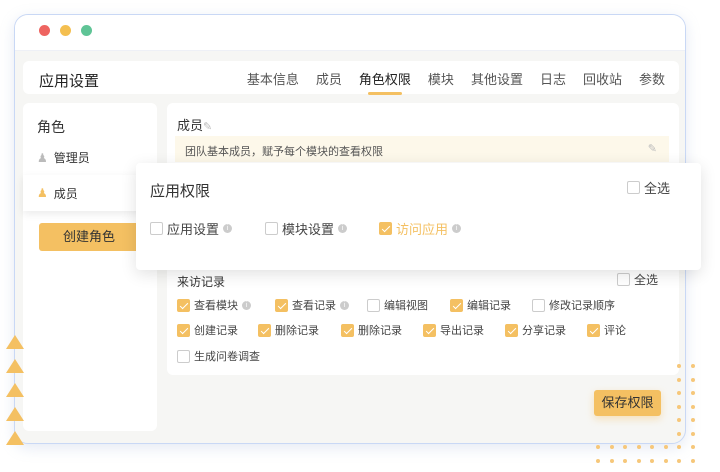 The image size is (720, 472). What do you see at coordinates (406, 306) in the screenshot?
I see `checkbox-label: 编辑视图` at bounding box center [406, 306].